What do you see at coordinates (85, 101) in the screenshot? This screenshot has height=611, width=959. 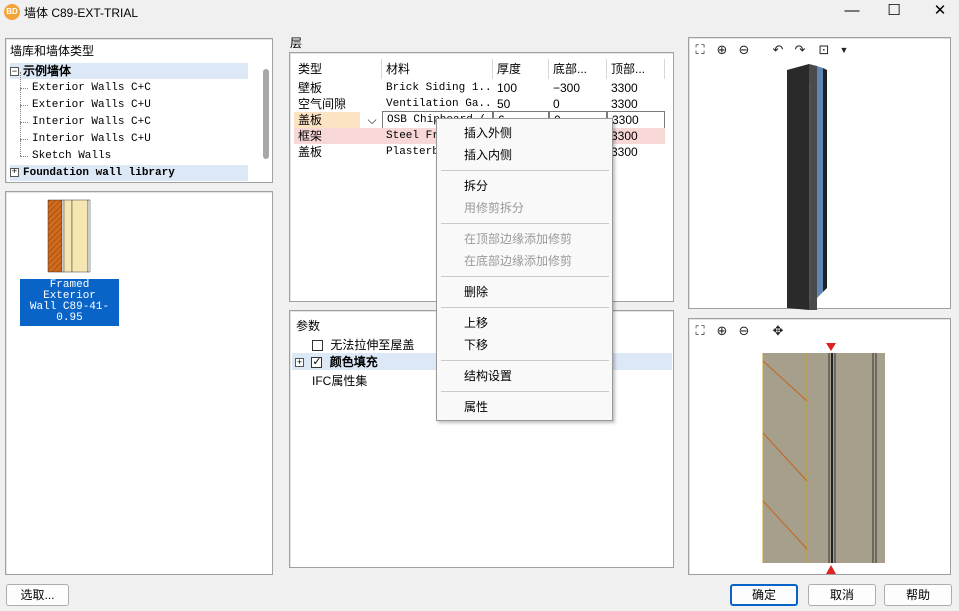 I see `tree-item: Exterior Walls C+U` at bounding box center [85, 101].